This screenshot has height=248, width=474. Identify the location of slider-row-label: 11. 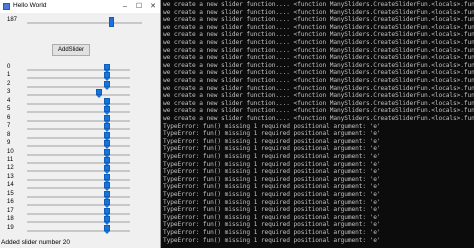
(10, 159).